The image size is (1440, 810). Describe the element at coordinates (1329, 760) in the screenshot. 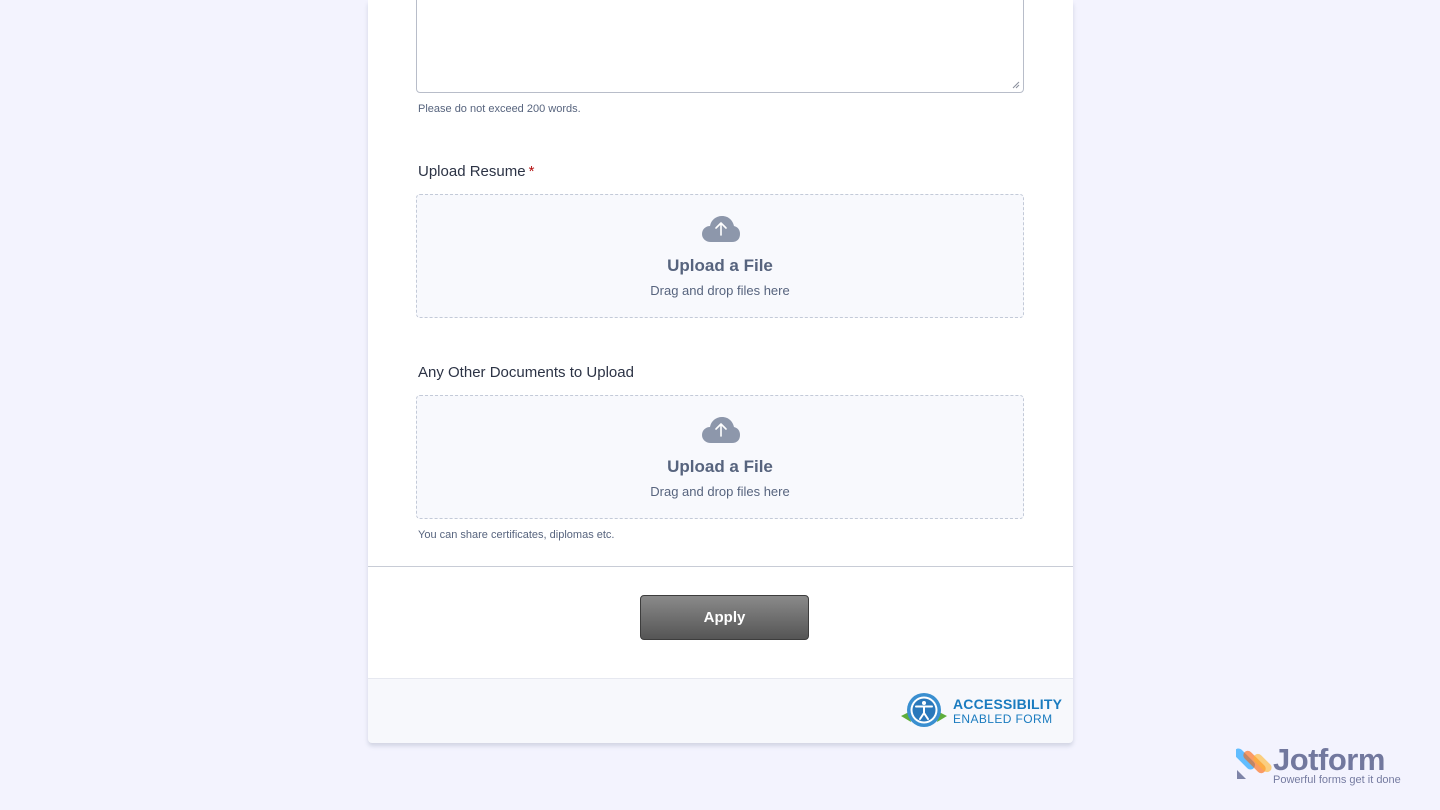

I see `jotform-brand-name: Jotform` at that location.